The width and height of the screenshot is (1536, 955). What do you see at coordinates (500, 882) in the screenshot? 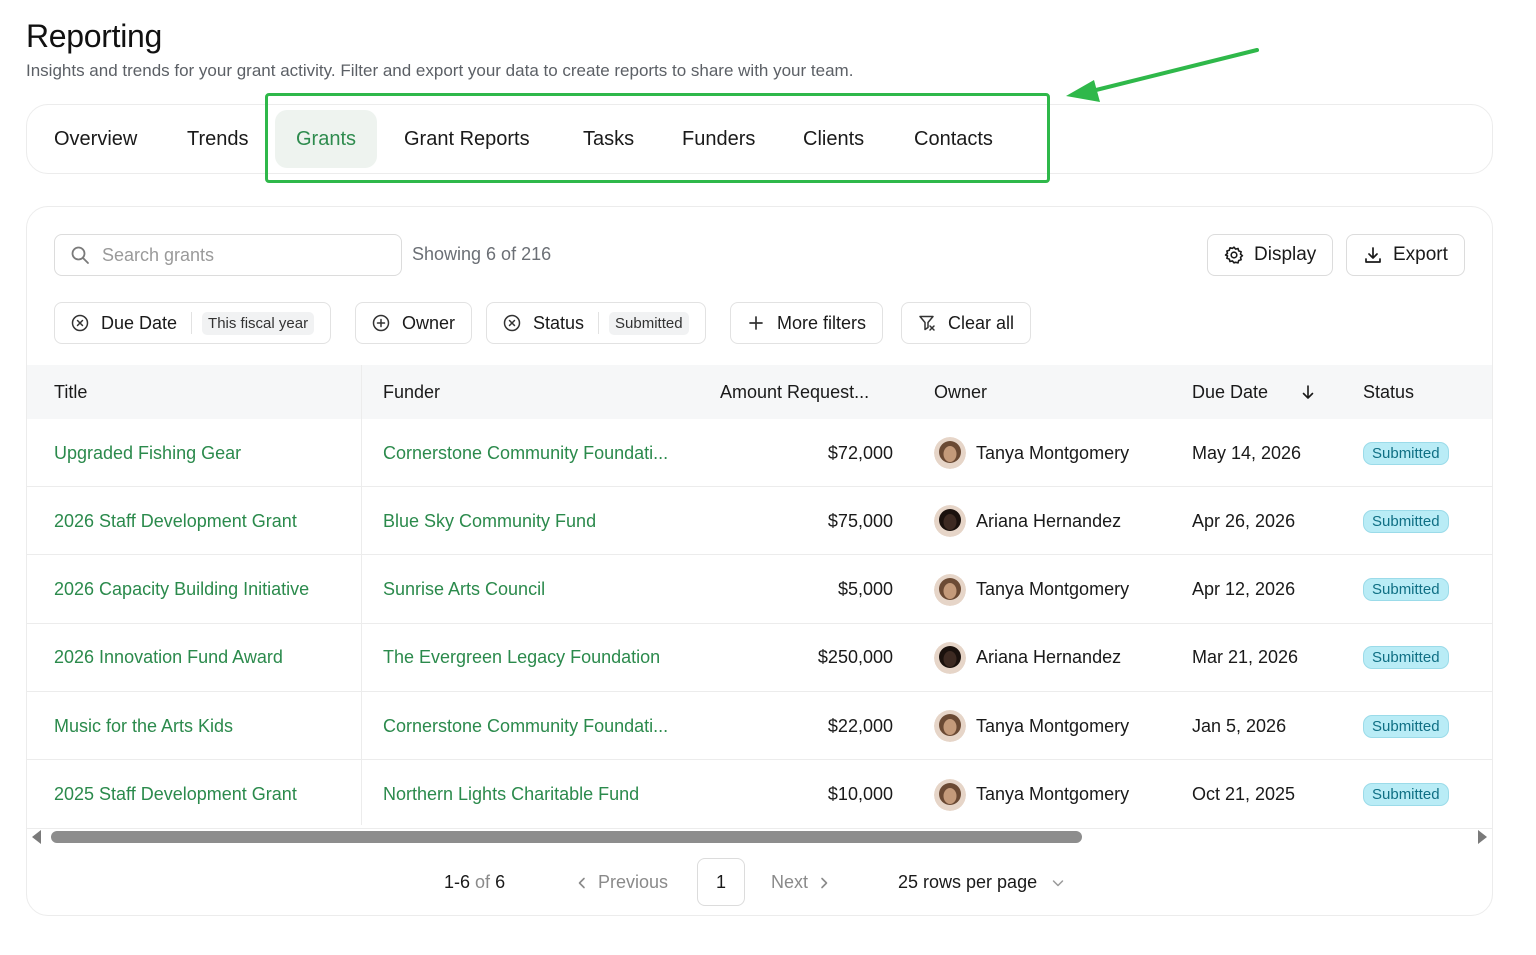
I see `pagination-total: 6` at bounding box center [500, 882].